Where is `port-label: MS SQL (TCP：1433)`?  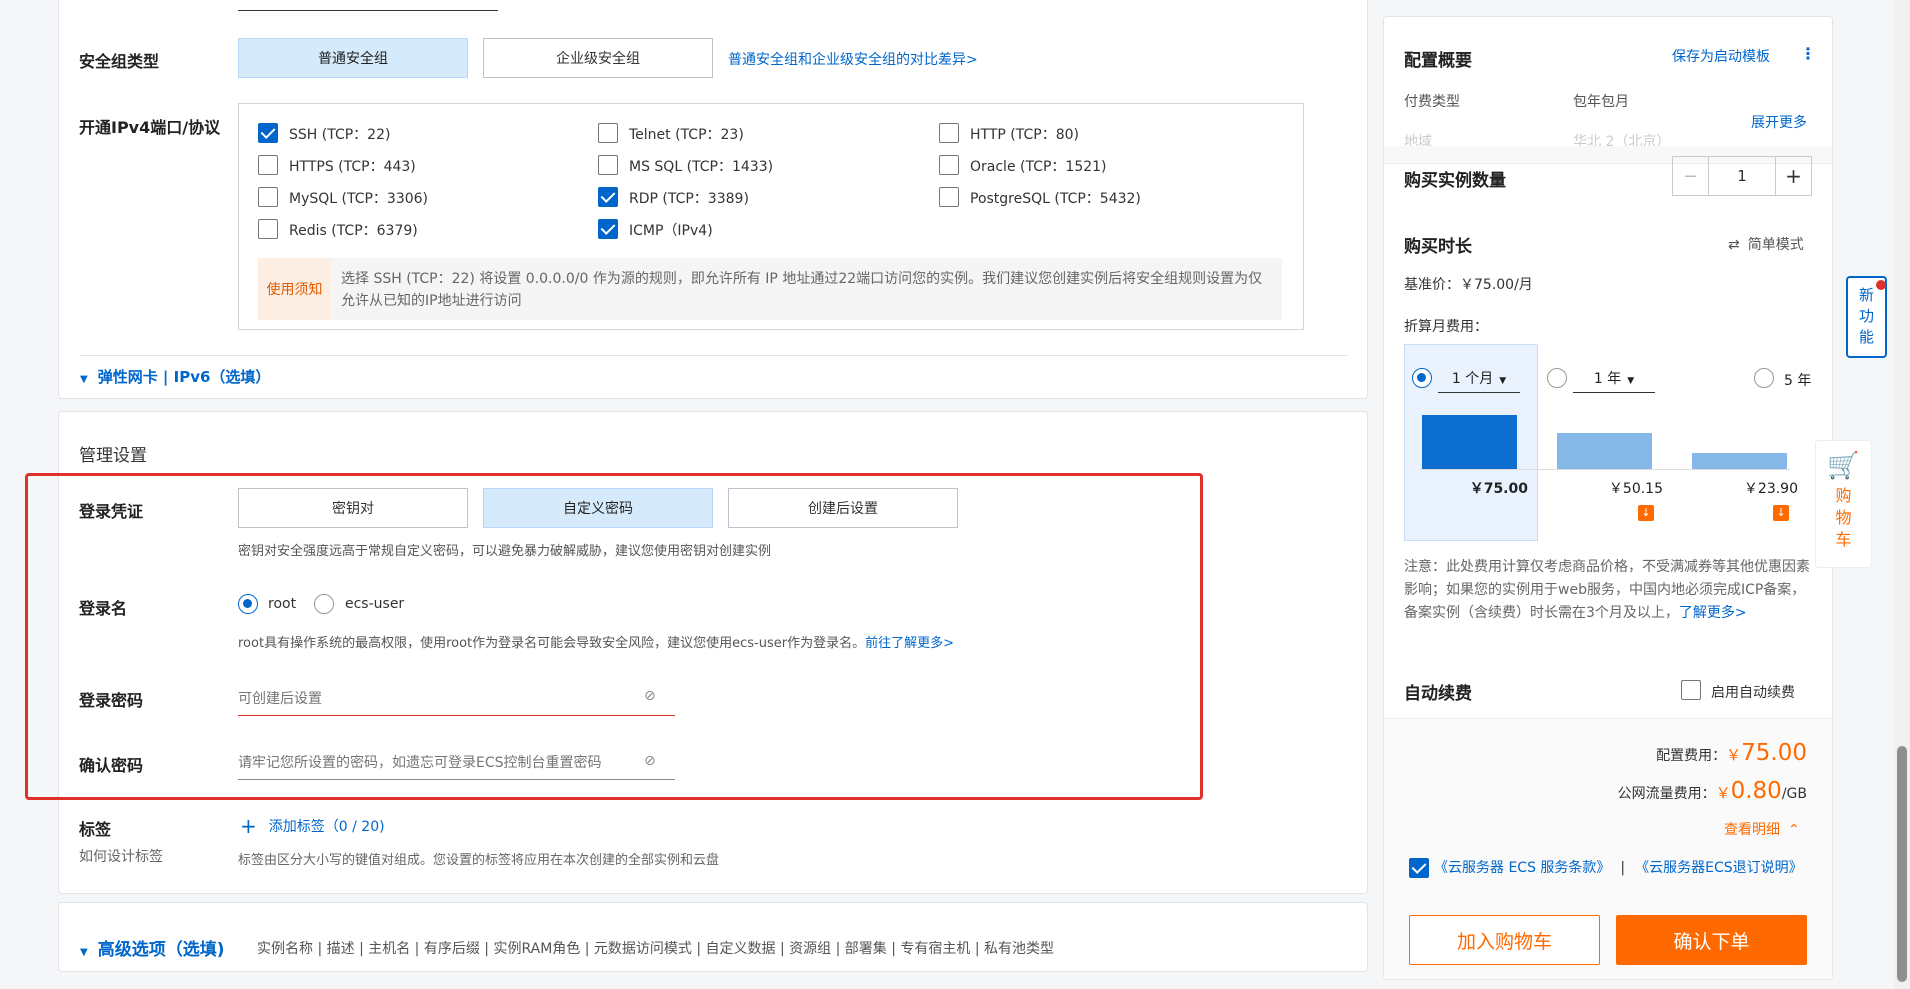 port-label: MS SQL (TCP：1433) is located at coordinates (701, 167).